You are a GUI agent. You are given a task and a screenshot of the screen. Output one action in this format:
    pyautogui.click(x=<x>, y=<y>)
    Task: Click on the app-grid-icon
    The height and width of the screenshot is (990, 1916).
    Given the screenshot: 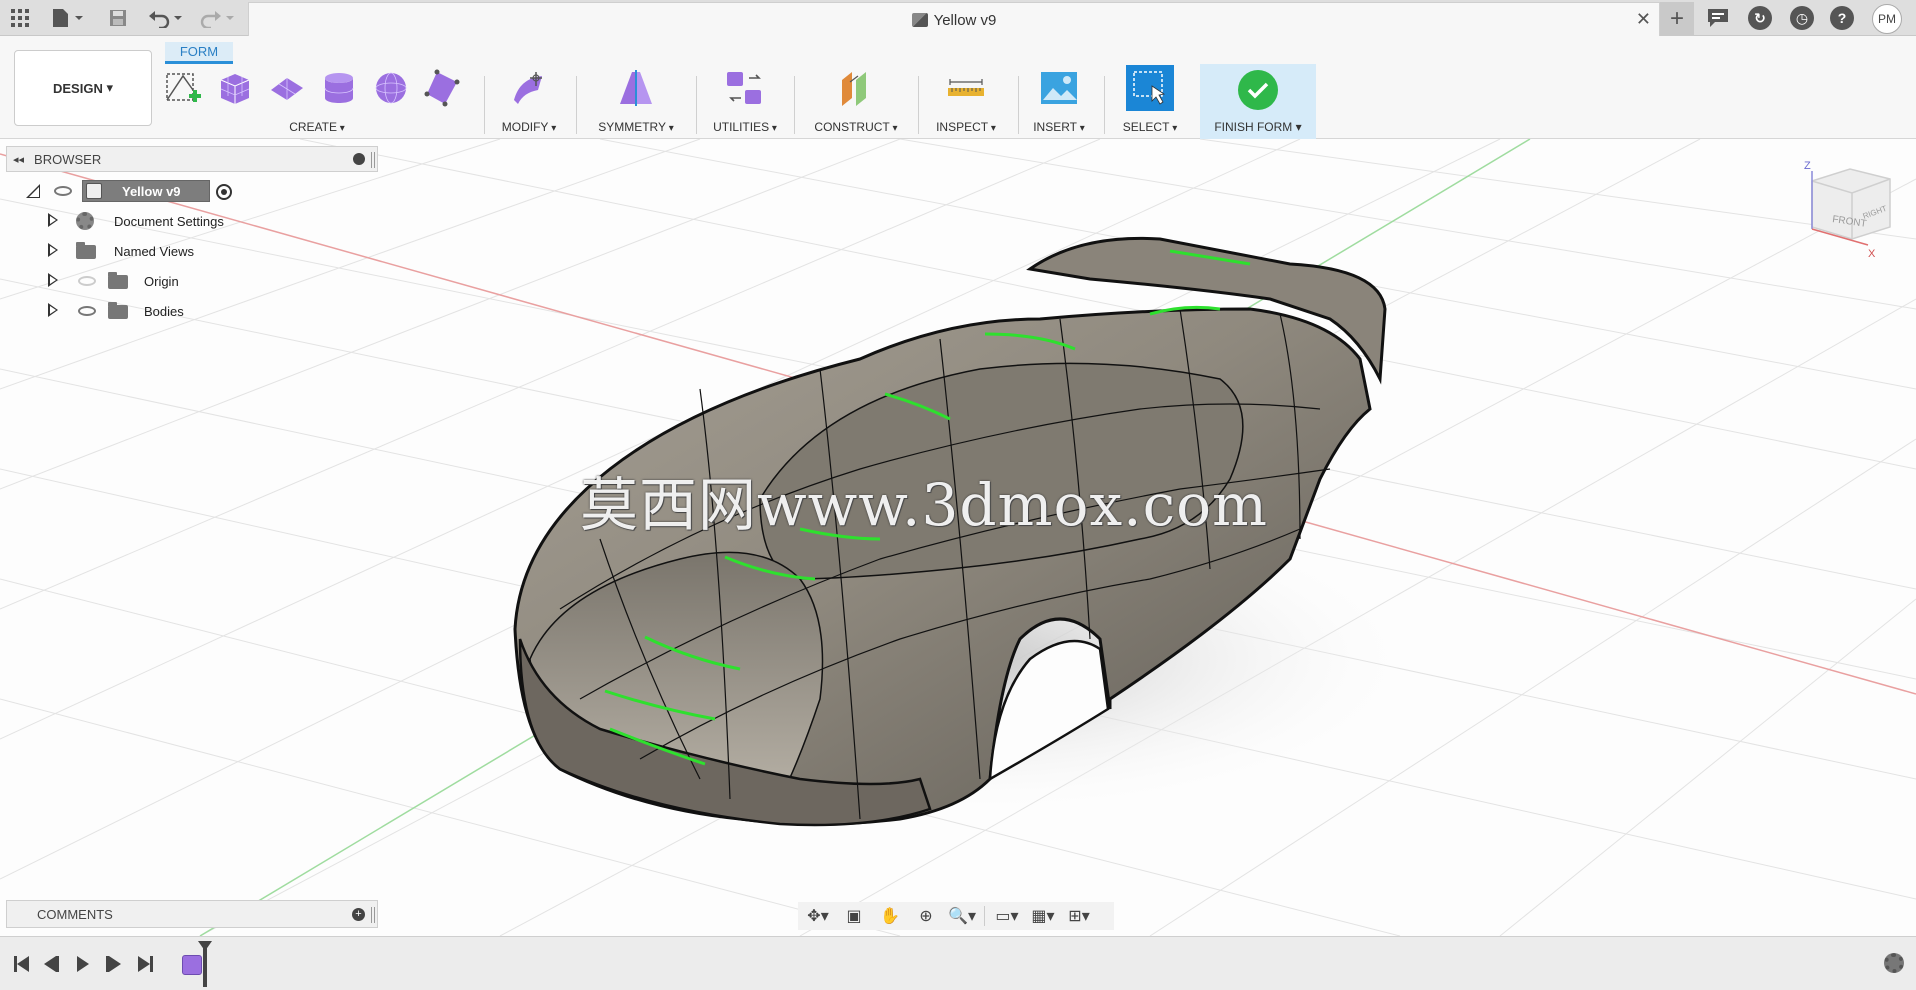 What is the action you would take?
    pyautogui.click(x=20, y=18)
    